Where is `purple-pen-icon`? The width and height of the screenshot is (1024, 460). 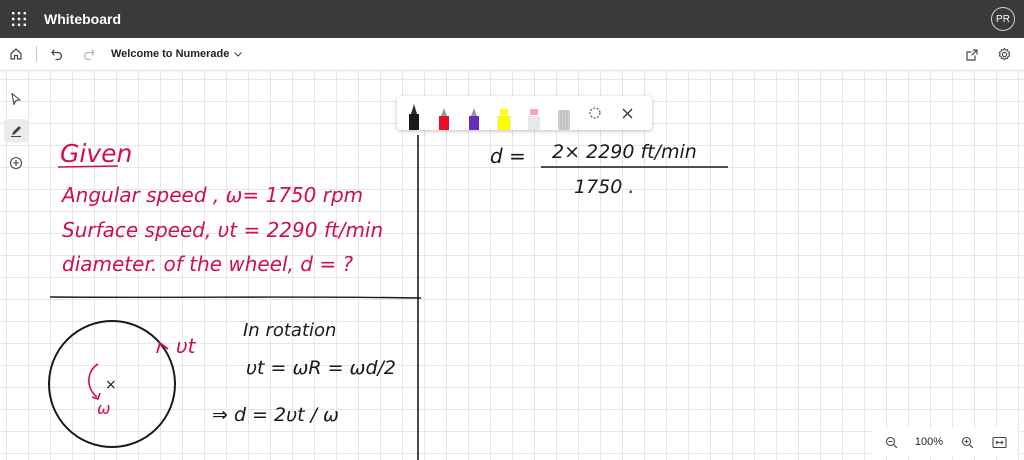 purple-pen-icon is located at coordinates (474, 119).